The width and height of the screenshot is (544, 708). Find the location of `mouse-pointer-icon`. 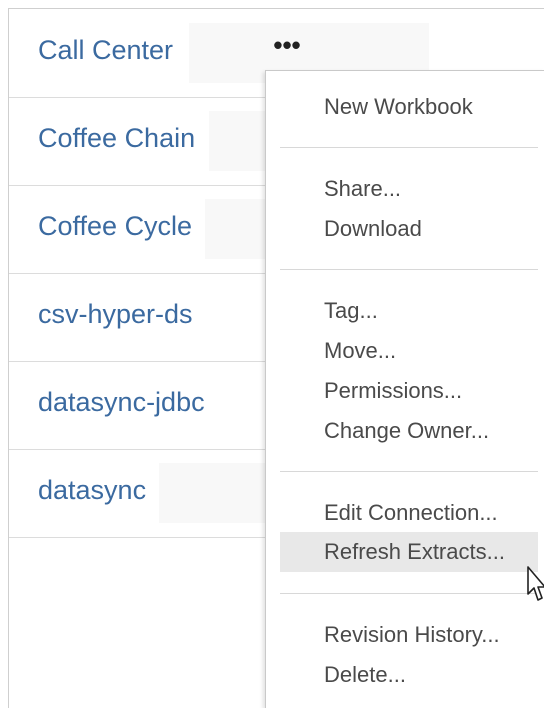

mouse-pointer-icon is located at coordinates (535, 583).